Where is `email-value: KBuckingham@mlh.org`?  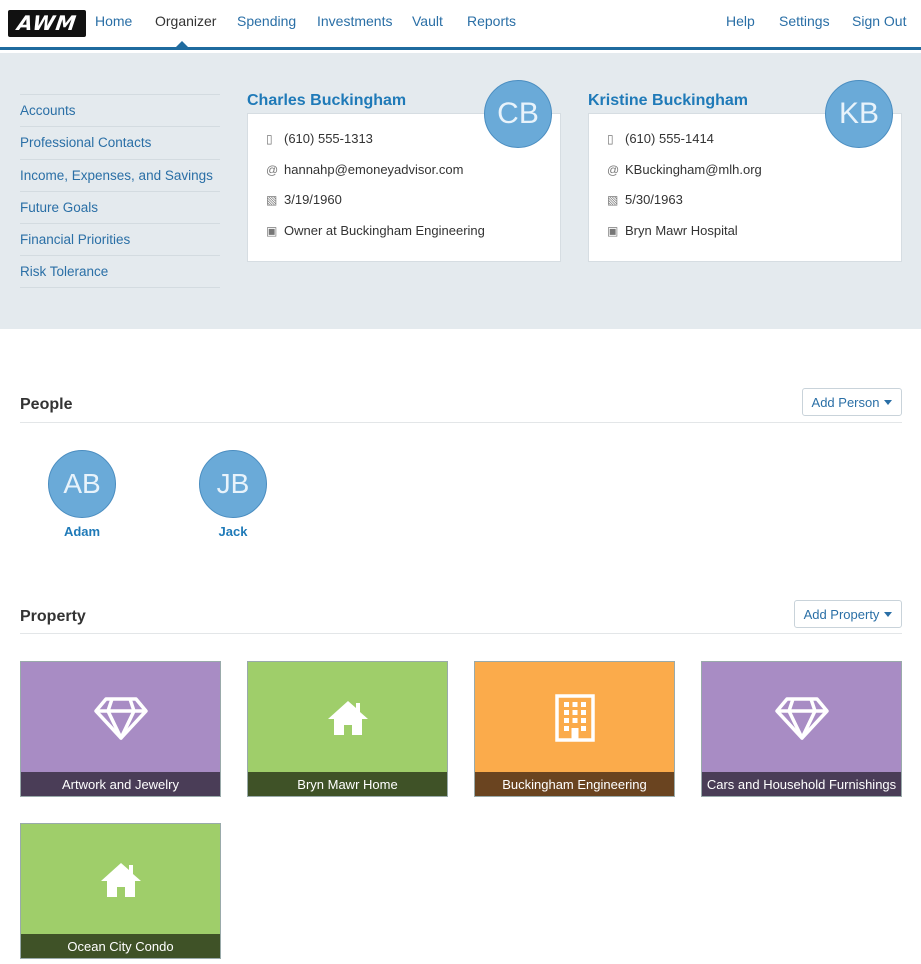 email-value: KBuckingham@mlh.org is located at coordinates (693, 169).